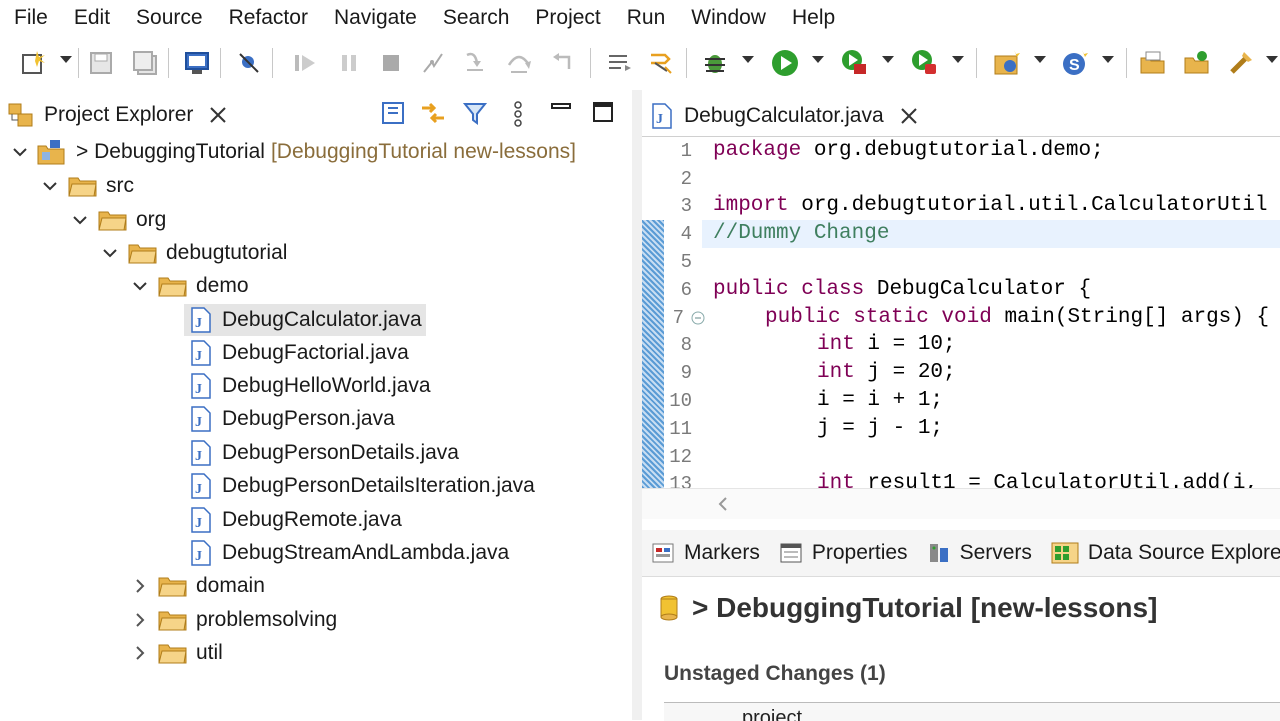  What do you see at coordinates (728, 18) in the screenshot?
I see `menu-window: Window` at bounding box center [728, 18].